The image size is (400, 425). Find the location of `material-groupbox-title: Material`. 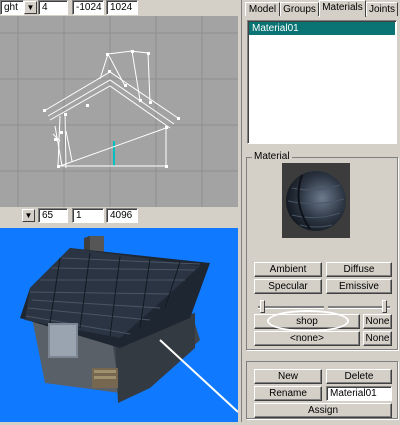

material-groupbox-title: Material is located at coordinates (272, 156).